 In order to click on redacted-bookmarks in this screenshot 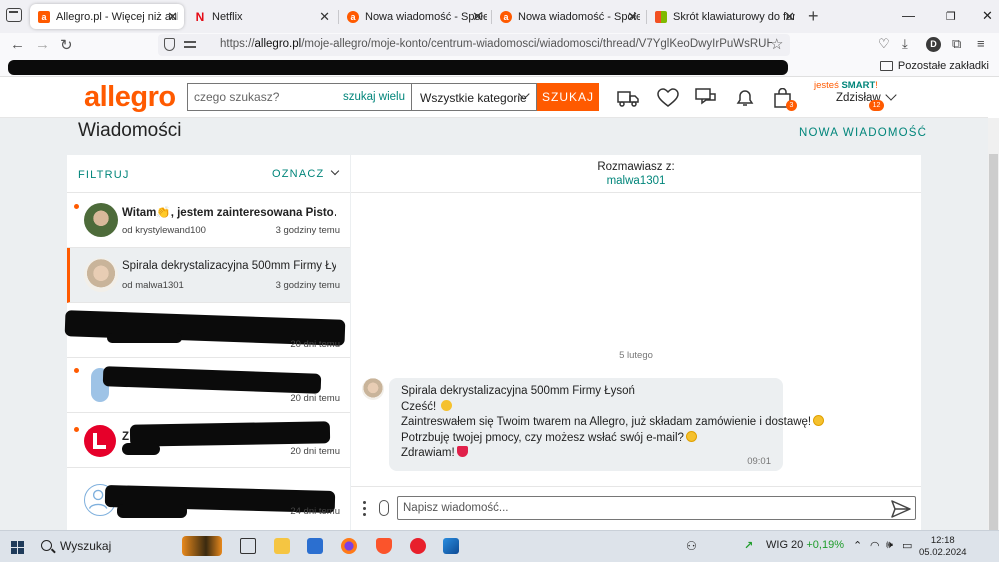, I will do `click(398, 67)`.